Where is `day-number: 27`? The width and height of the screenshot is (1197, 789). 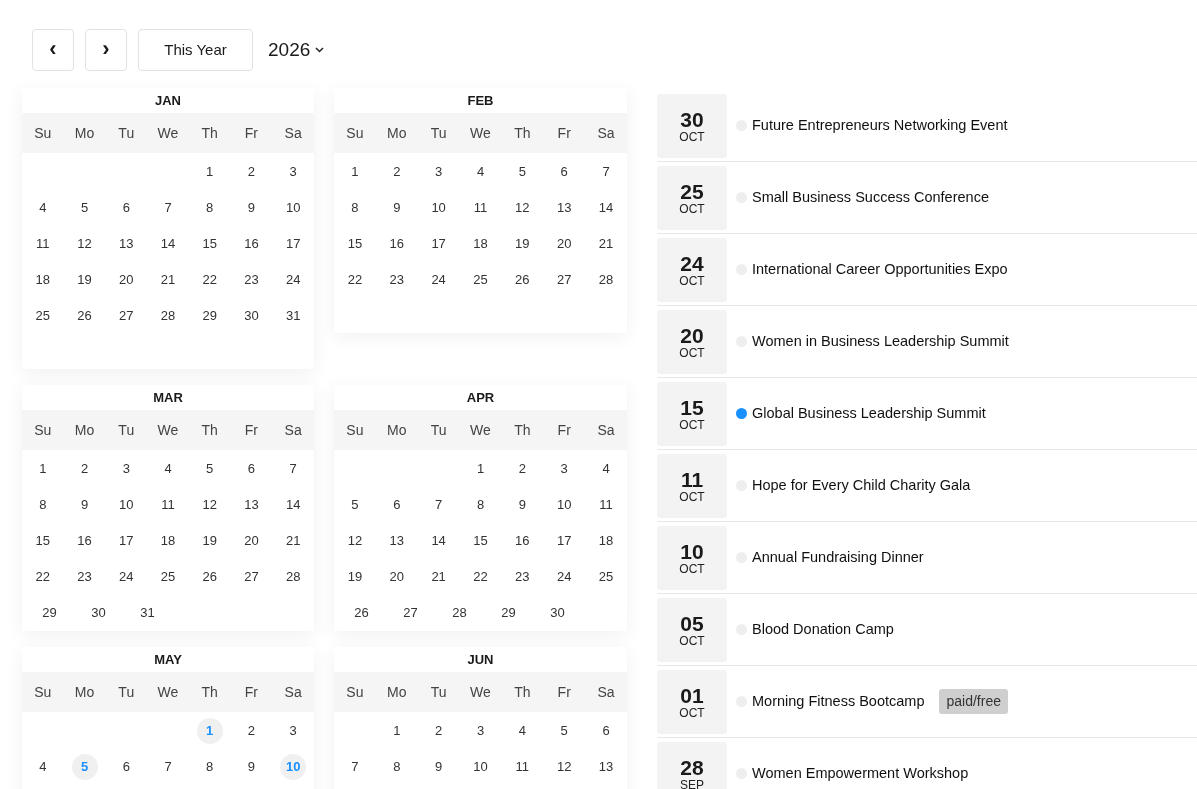 day-number: 27 is located at coordinates (126, 316).